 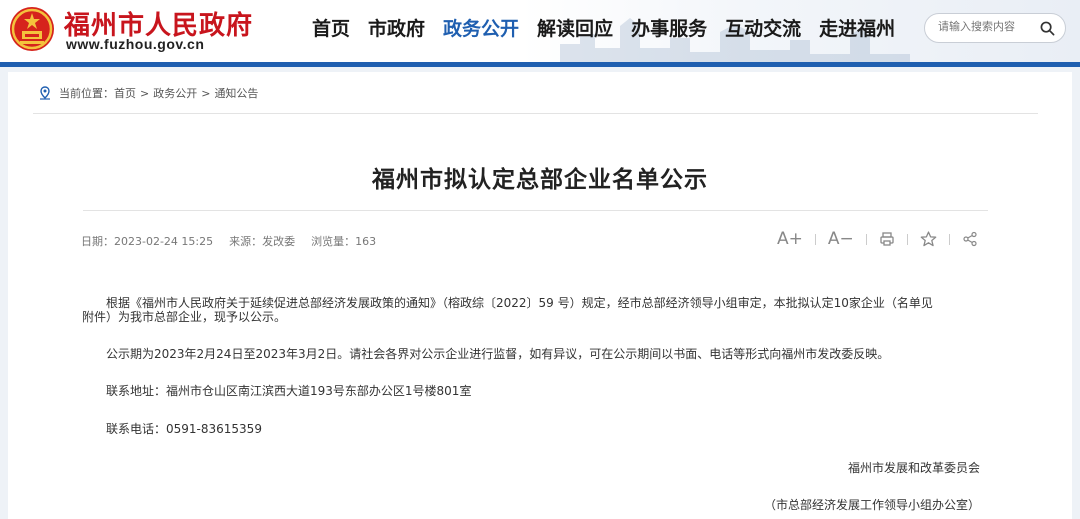 What do you see at coordinates (540, 180) in the screenshot?
I see `article-title: 福州市拟认定总部企业名单公示` at bounding box center [540, 180].